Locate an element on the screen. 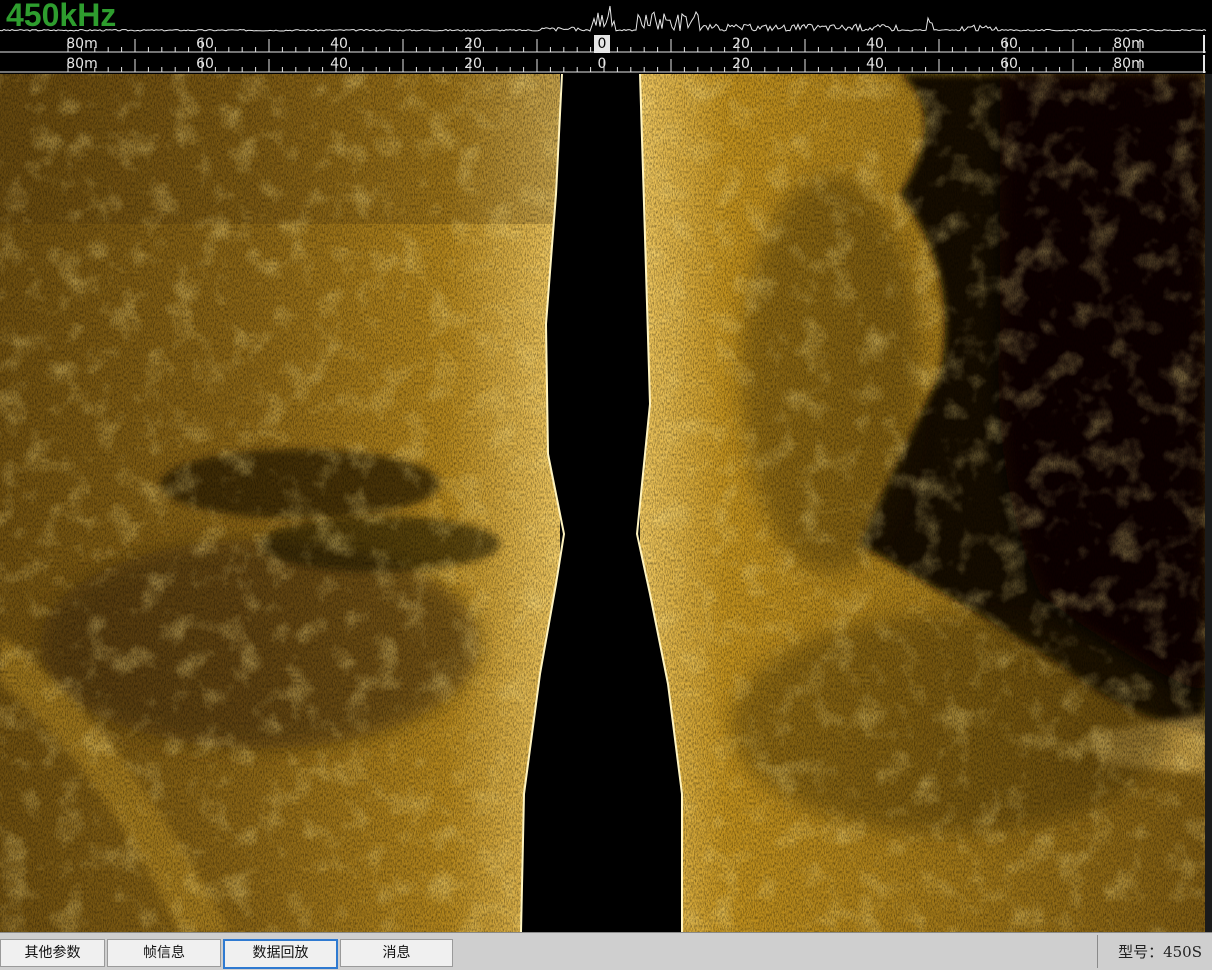 The height and width of the screenshot is (970, 1212). echo-profile-line is located at coordinates (603, 19).